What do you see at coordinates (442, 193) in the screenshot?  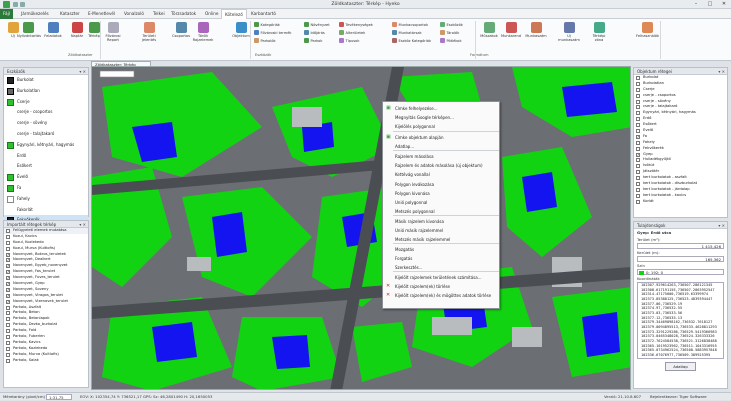 I see `context-menu-item-9: Polygon kivonása` at bounding box center [442, 193].